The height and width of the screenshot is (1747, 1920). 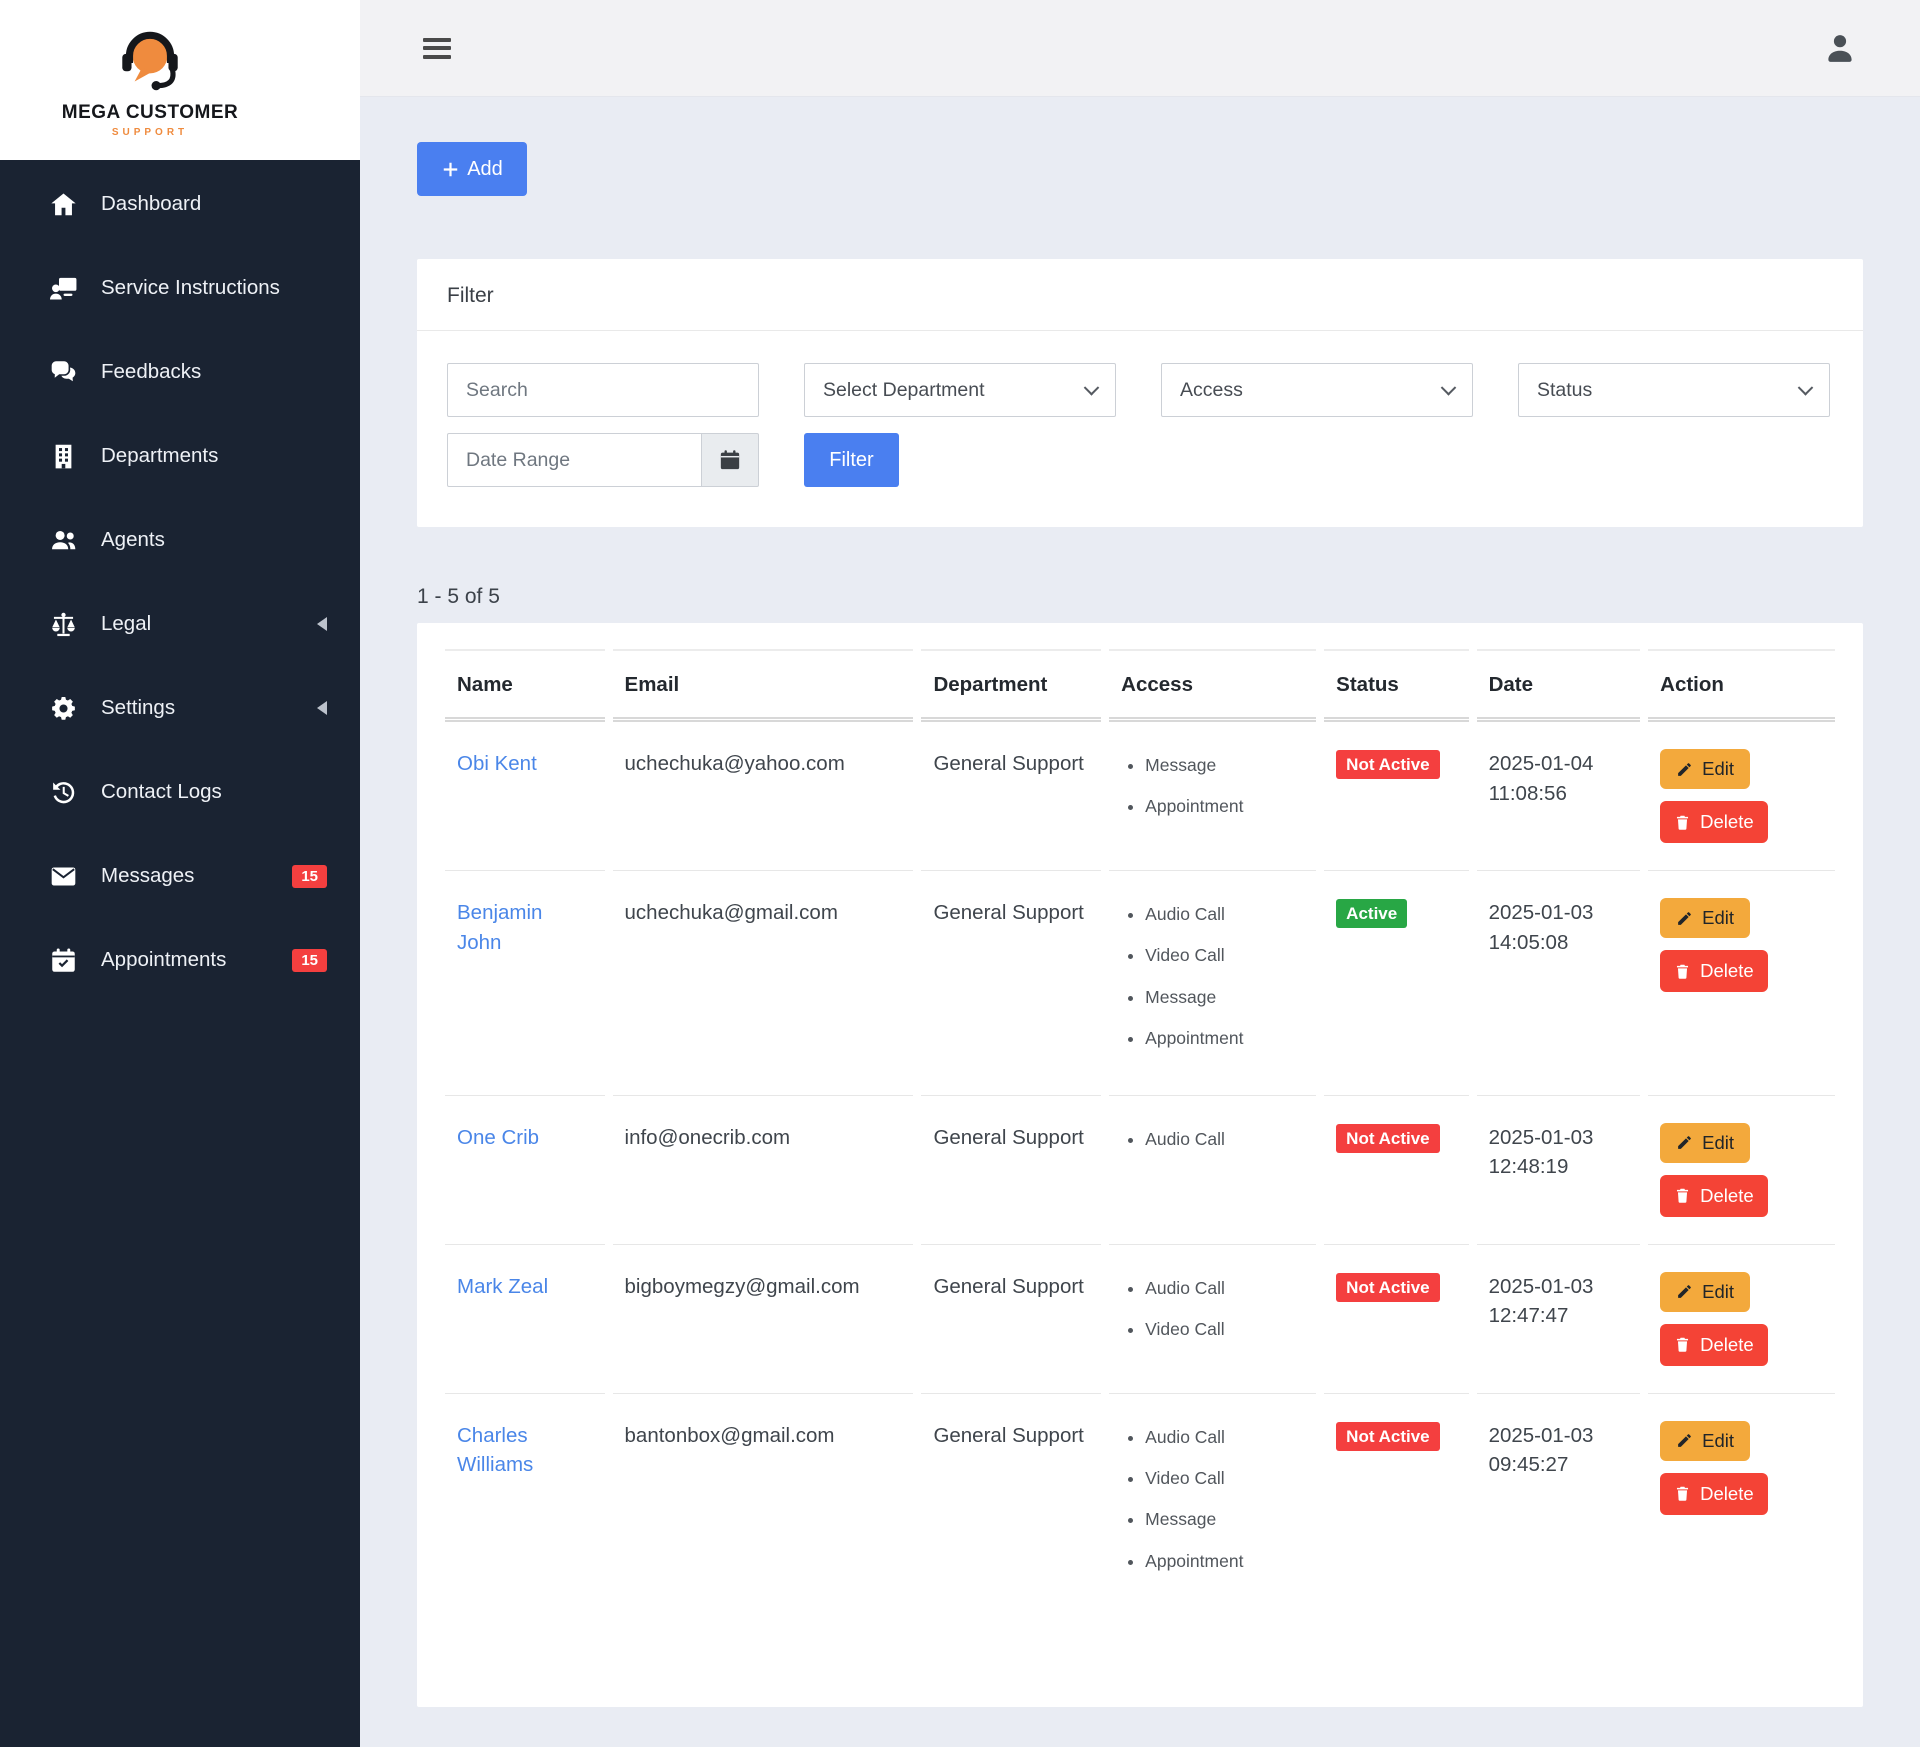 What do you see at coordinates (1558, 796) in the screenshot?
I see `date-cell: 2025-01-04 11:08:56` at bounding box center [1558, 796].